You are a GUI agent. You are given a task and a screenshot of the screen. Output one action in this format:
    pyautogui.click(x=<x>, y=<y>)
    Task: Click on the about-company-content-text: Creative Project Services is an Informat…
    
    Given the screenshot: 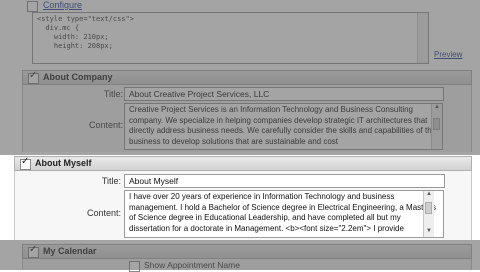 What is the action you would take?
    pyautogui.click(x=283, y=125)
    